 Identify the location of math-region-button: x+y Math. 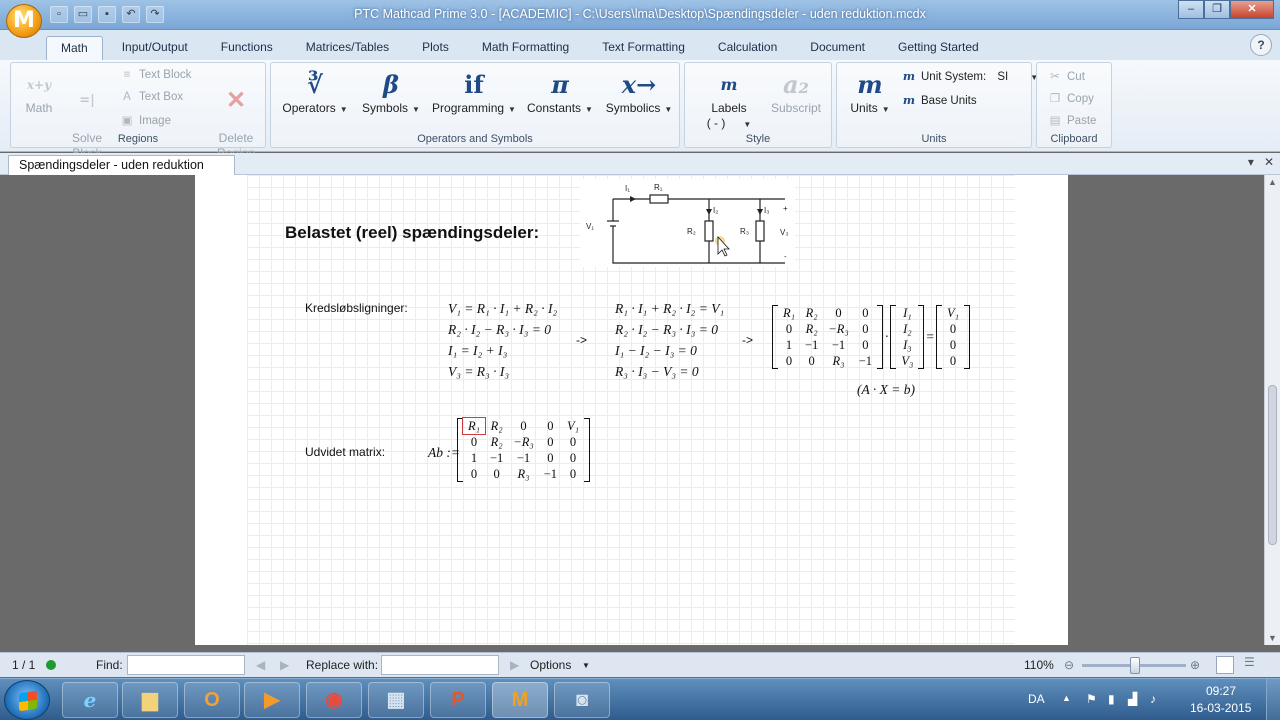
(39, 92).